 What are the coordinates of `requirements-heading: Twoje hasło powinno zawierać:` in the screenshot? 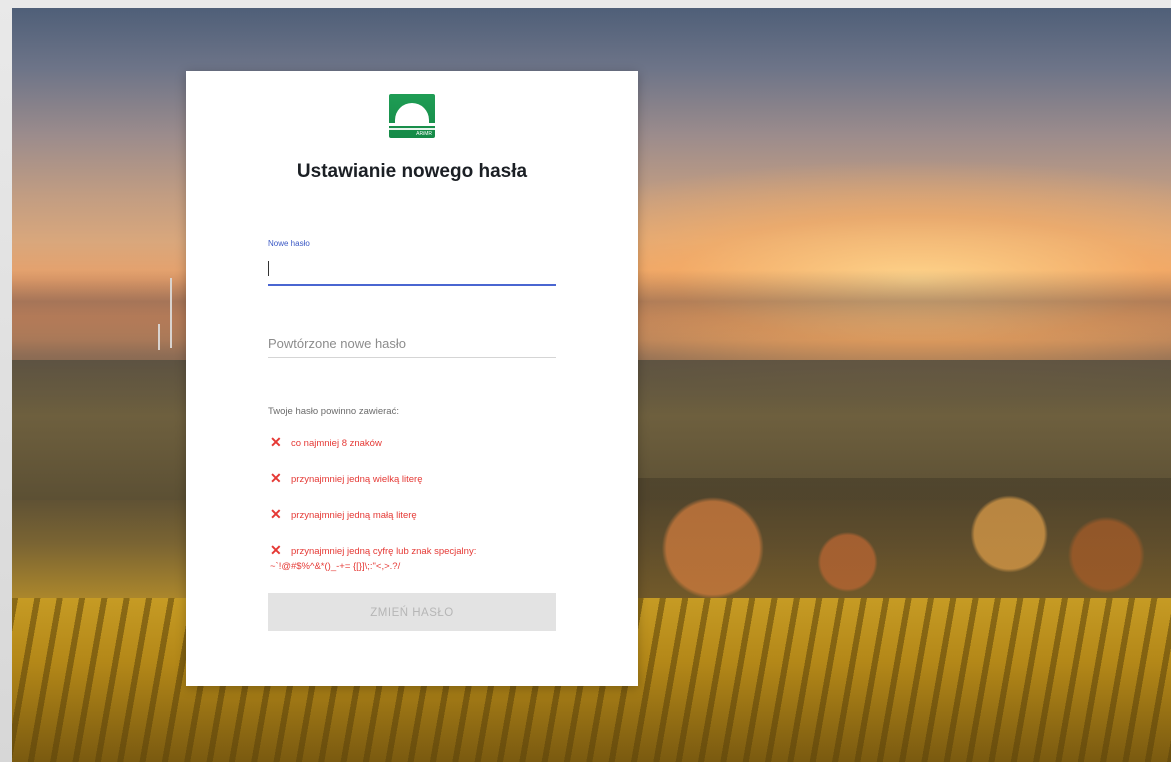 It's located at (333, 411).